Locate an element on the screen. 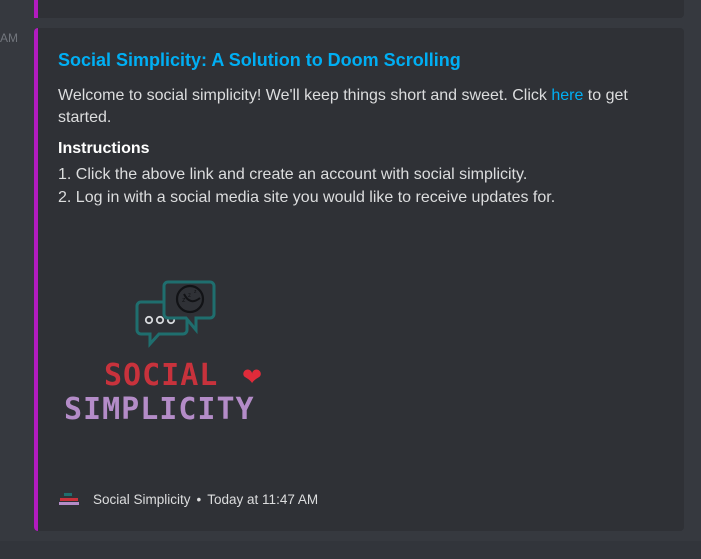 This screenshot has height=559, width=701. previous-embed is located at coordinates (359, 9).